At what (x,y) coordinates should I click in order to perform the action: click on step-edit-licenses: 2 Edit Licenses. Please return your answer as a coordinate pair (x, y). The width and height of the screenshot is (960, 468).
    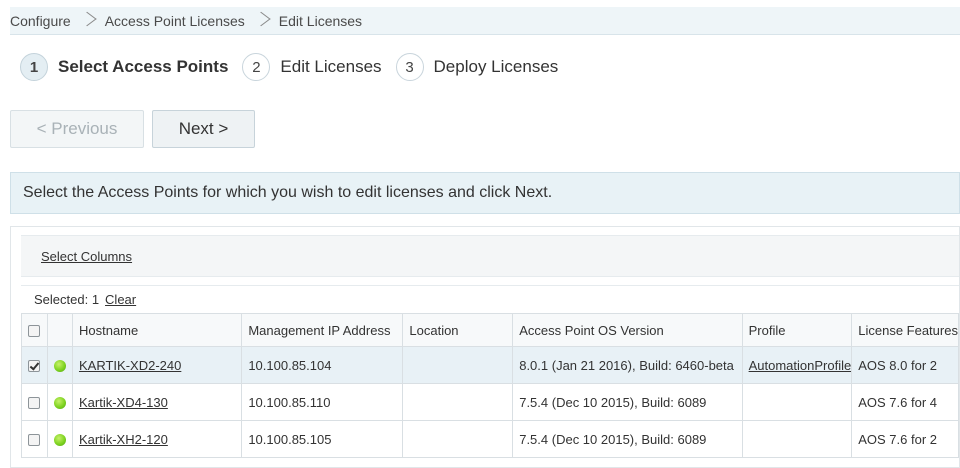
    Looking at the image, I should click on (312, 67).